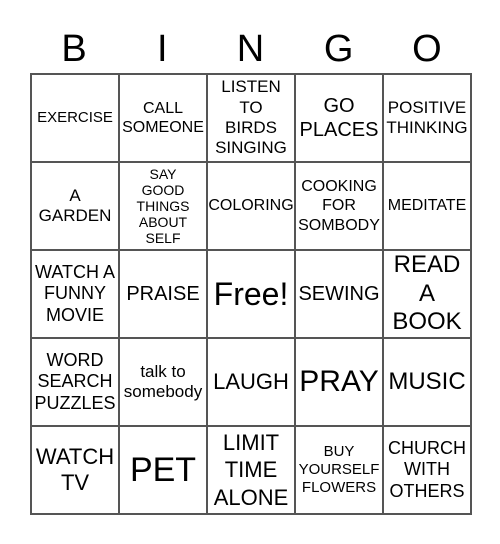  I want to click on bingo-cell: LIMIT TIME ALONE, so click(251, 470).